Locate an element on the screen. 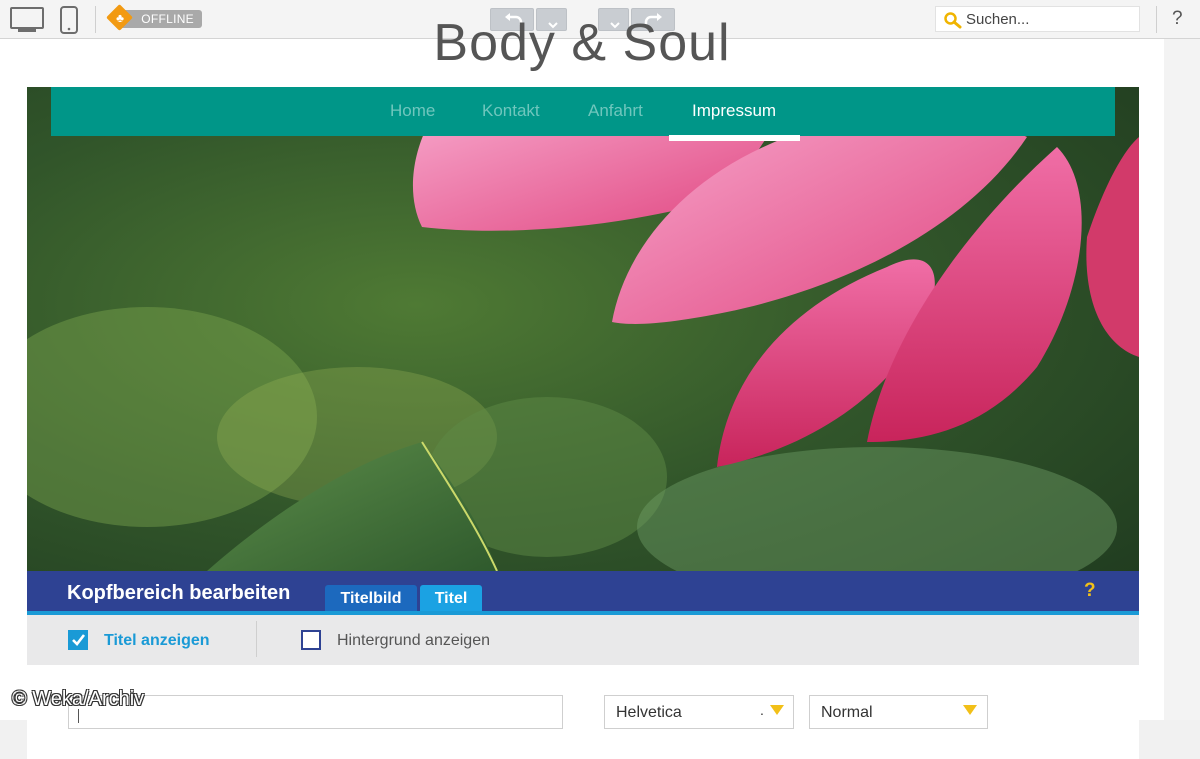 This screenshot has width=1200, height=759. font-style-value: Normal is located at coordinates (847, 712).